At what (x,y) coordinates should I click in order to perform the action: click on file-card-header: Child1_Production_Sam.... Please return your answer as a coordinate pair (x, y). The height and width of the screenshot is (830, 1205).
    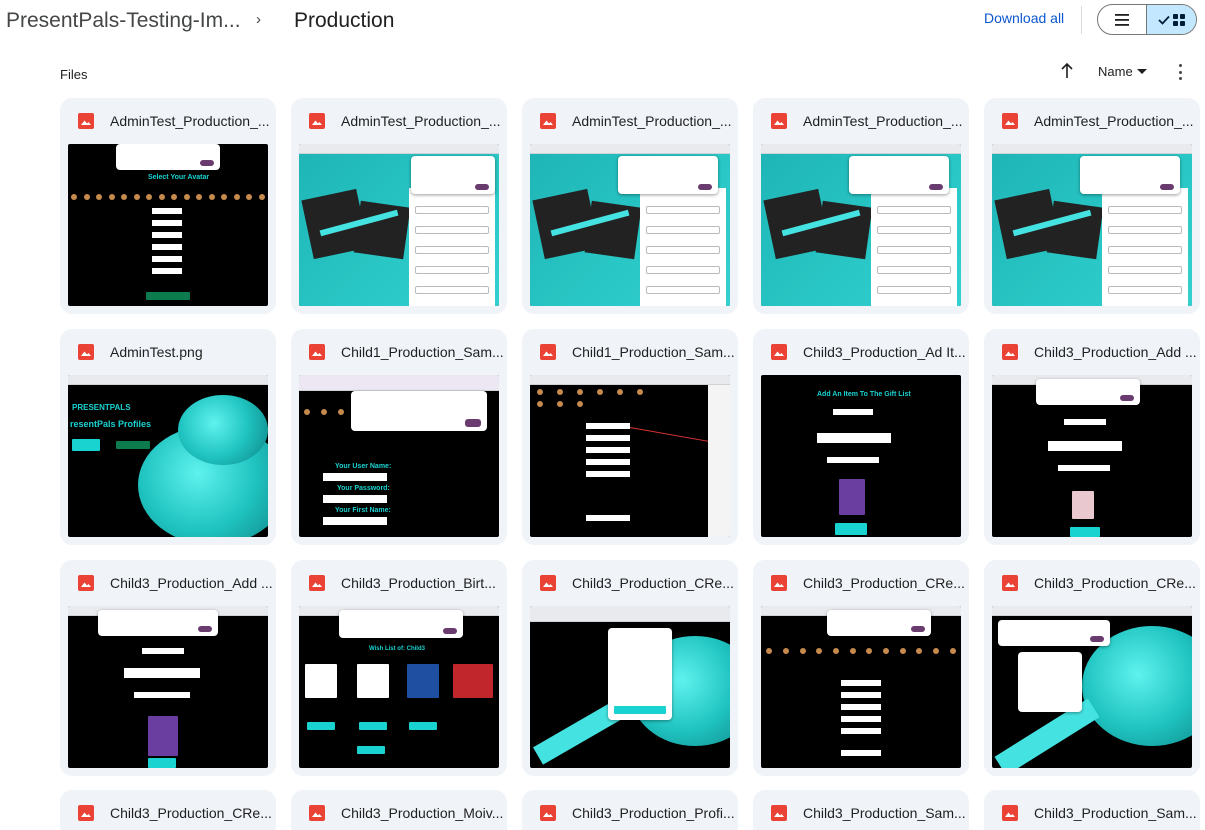
    Looking at the image, I should click on (399, 352).